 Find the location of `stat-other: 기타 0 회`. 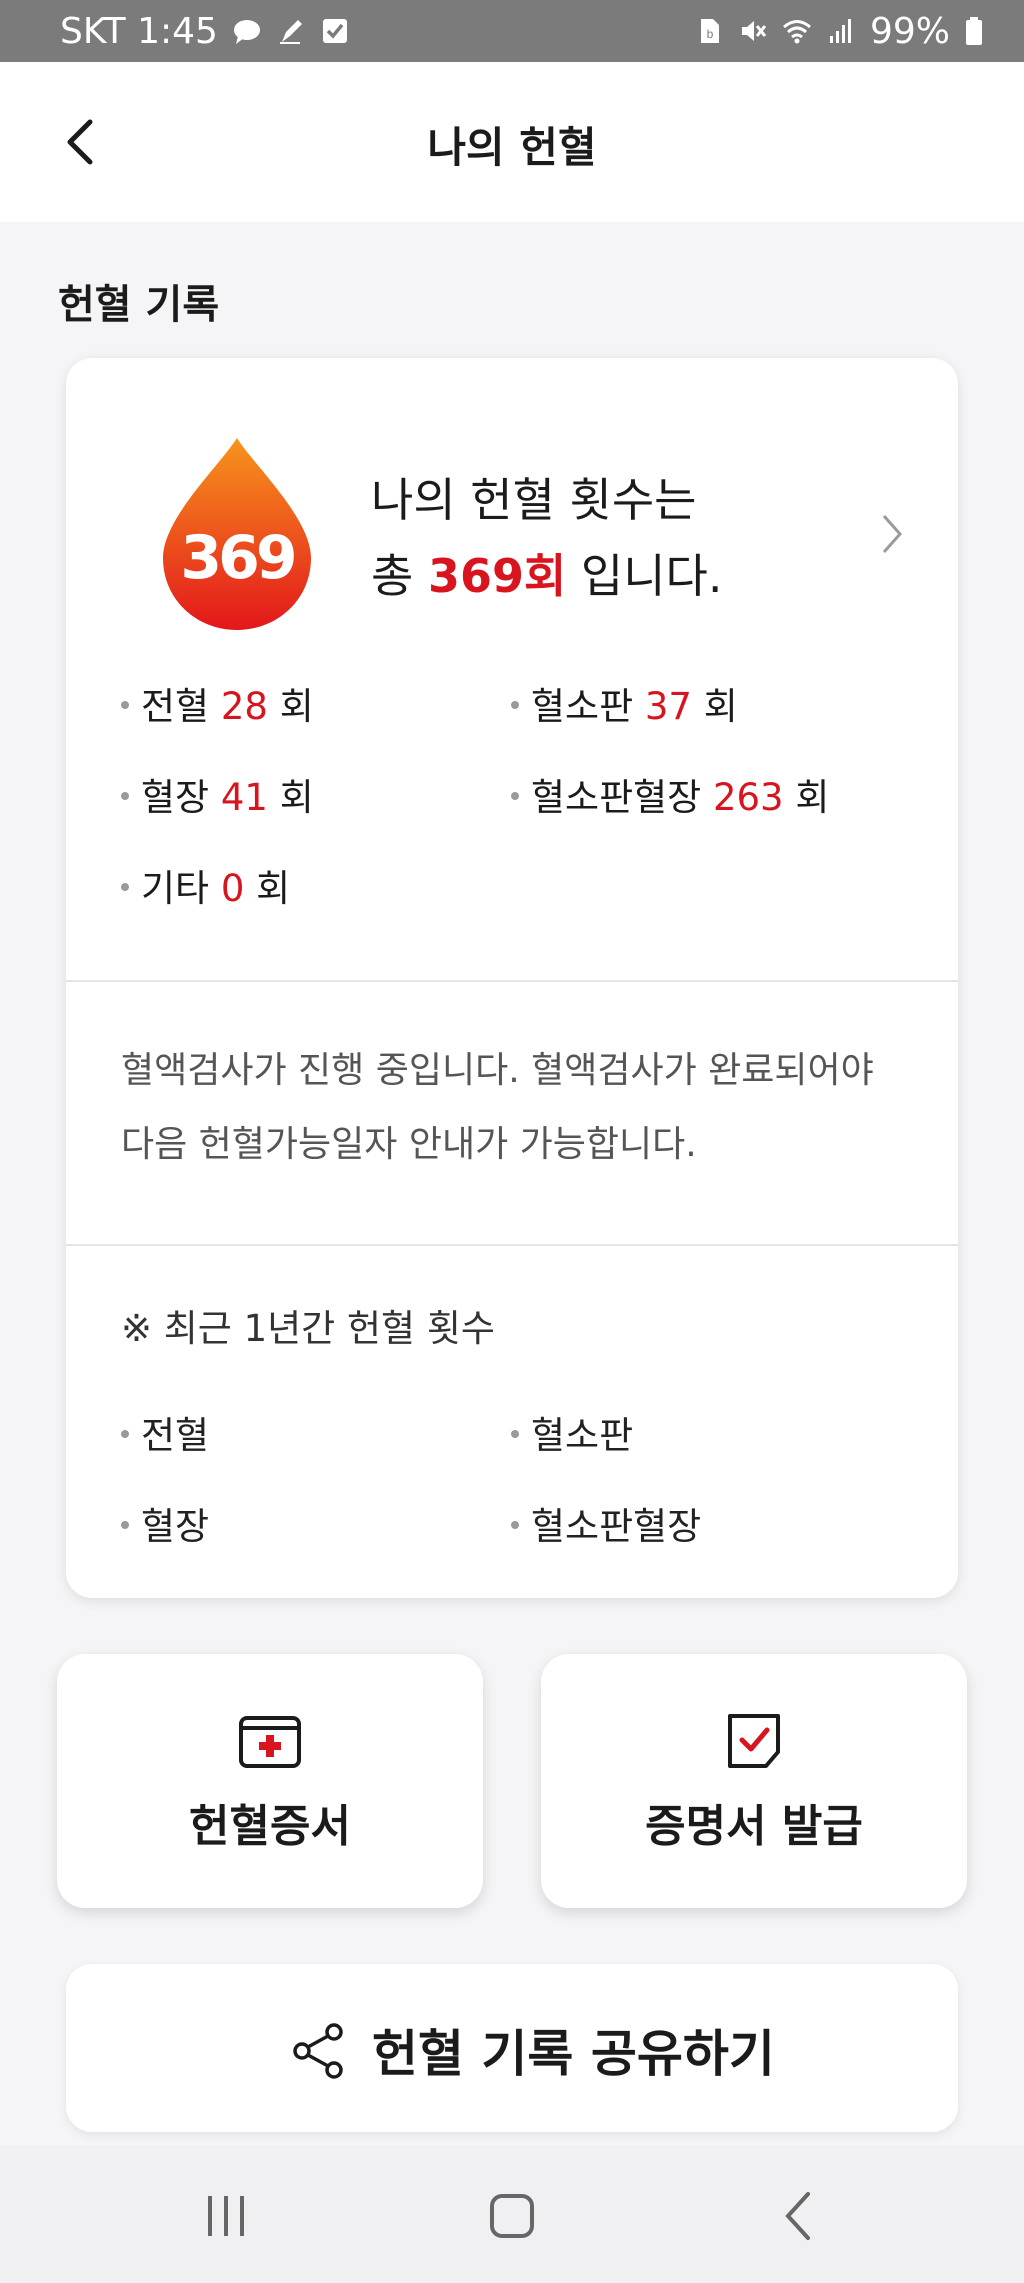

stat-other: 기타 0 회 is located at coordinates (205, 885).